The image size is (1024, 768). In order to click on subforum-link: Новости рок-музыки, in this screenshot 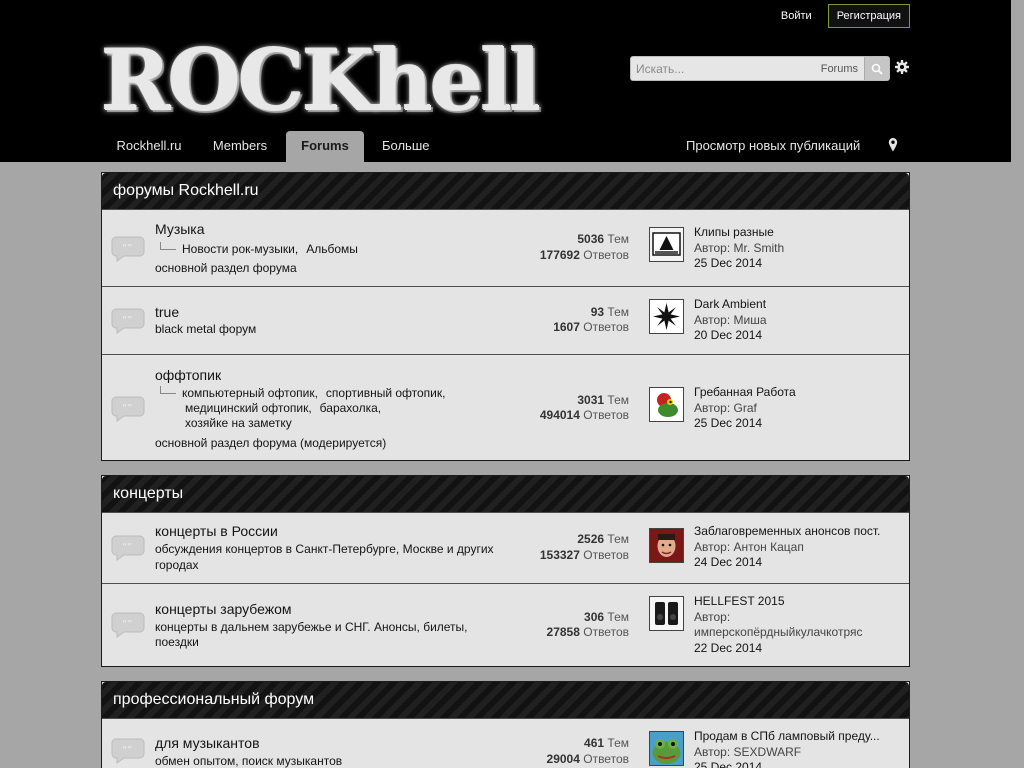, I will do `click(240, 249)`.